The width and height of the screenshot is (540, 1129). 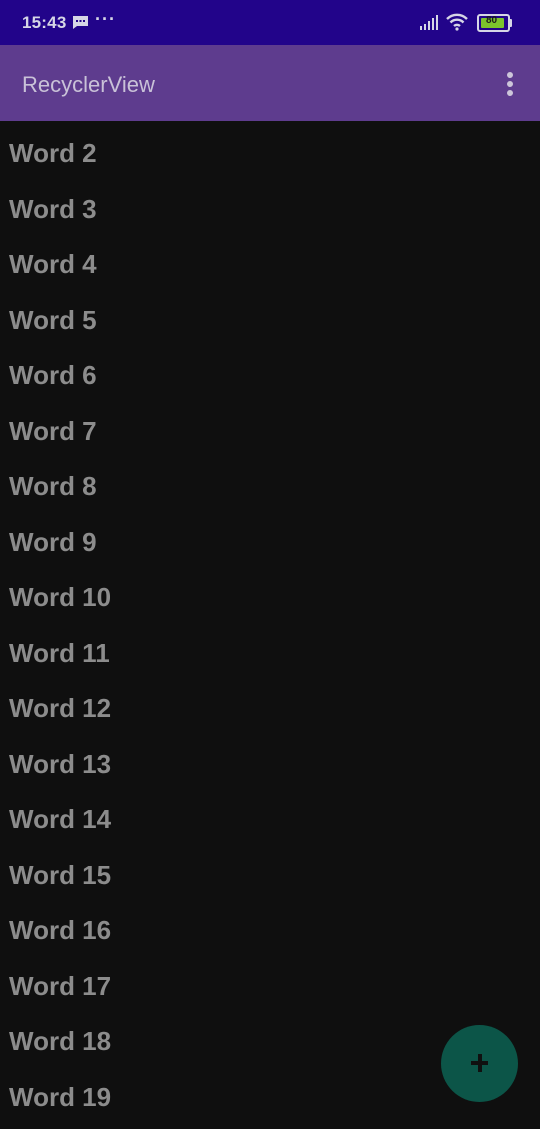 I want to click on app-title: RecyclerView, so click(x=88, y=84).